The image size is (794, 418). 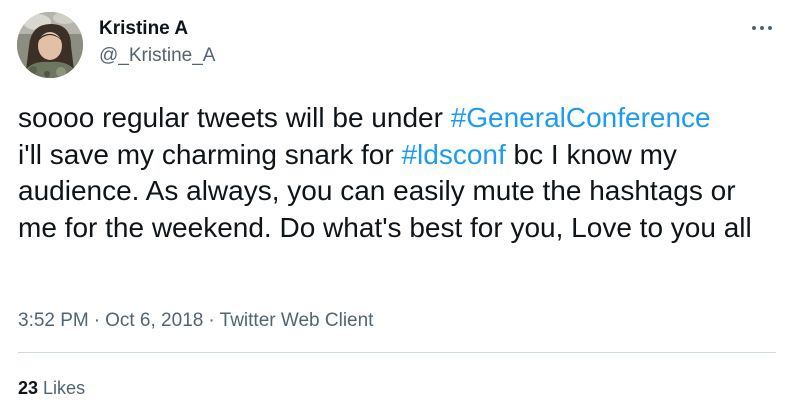 What do you see at coordinates (234, 117) in the screenshot?
I see `tweet-text-segment: soooo regular tweets will be under` at bounding box center [234, 117].